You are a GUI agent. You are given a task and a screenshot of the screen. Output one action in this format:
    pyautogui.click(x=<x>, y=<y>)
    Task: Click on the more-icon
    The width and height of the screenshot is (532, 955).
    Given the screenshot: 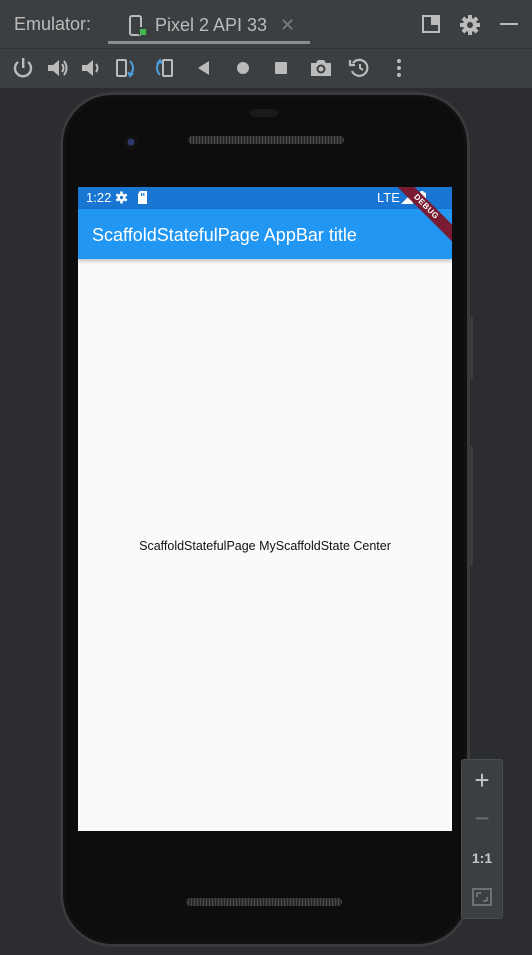 What is the action you would take?
    pyautogui.click(x=402, y=68)
    